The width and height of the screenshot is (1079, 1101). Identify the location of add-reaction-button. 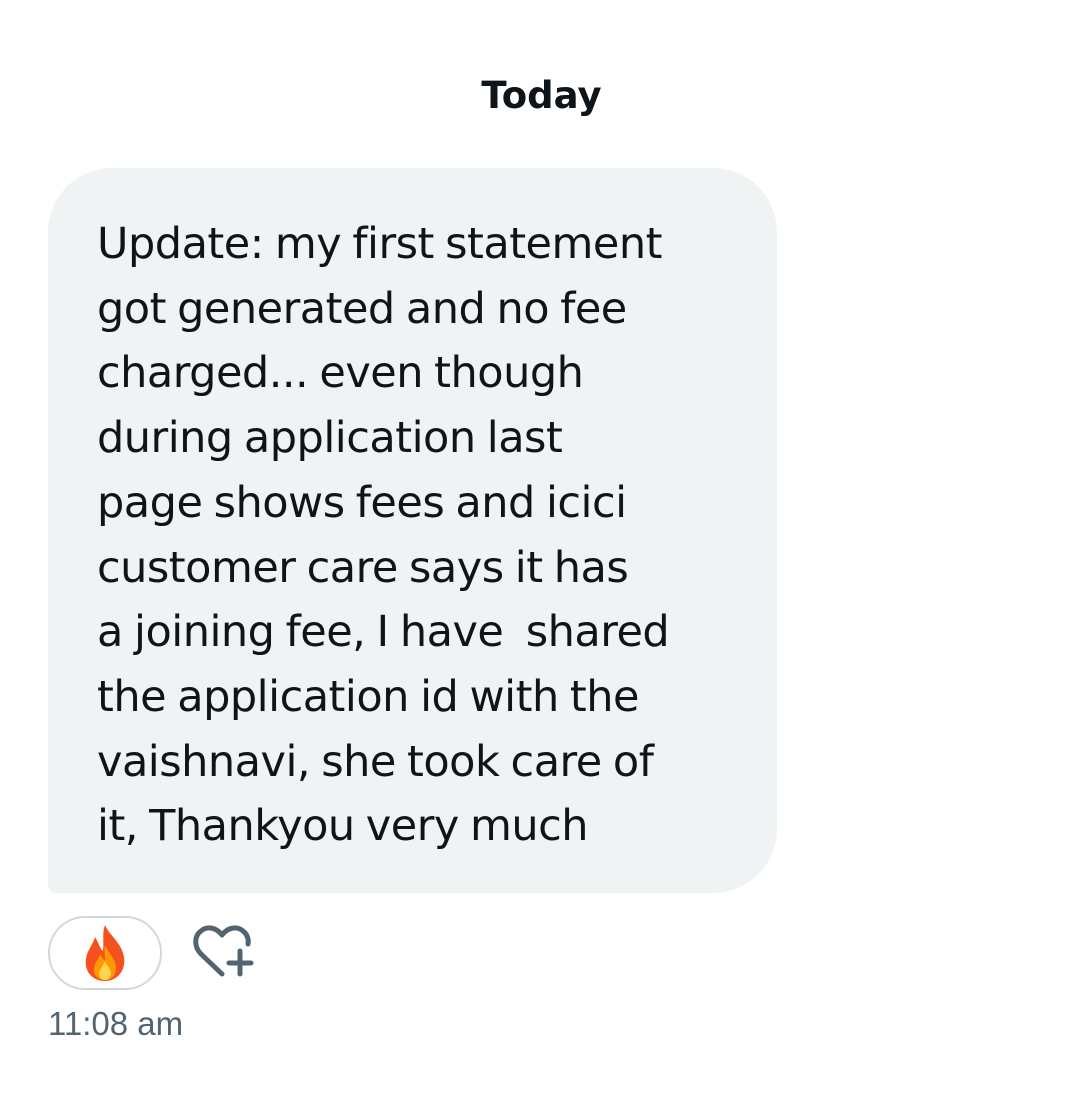
(223, 953).